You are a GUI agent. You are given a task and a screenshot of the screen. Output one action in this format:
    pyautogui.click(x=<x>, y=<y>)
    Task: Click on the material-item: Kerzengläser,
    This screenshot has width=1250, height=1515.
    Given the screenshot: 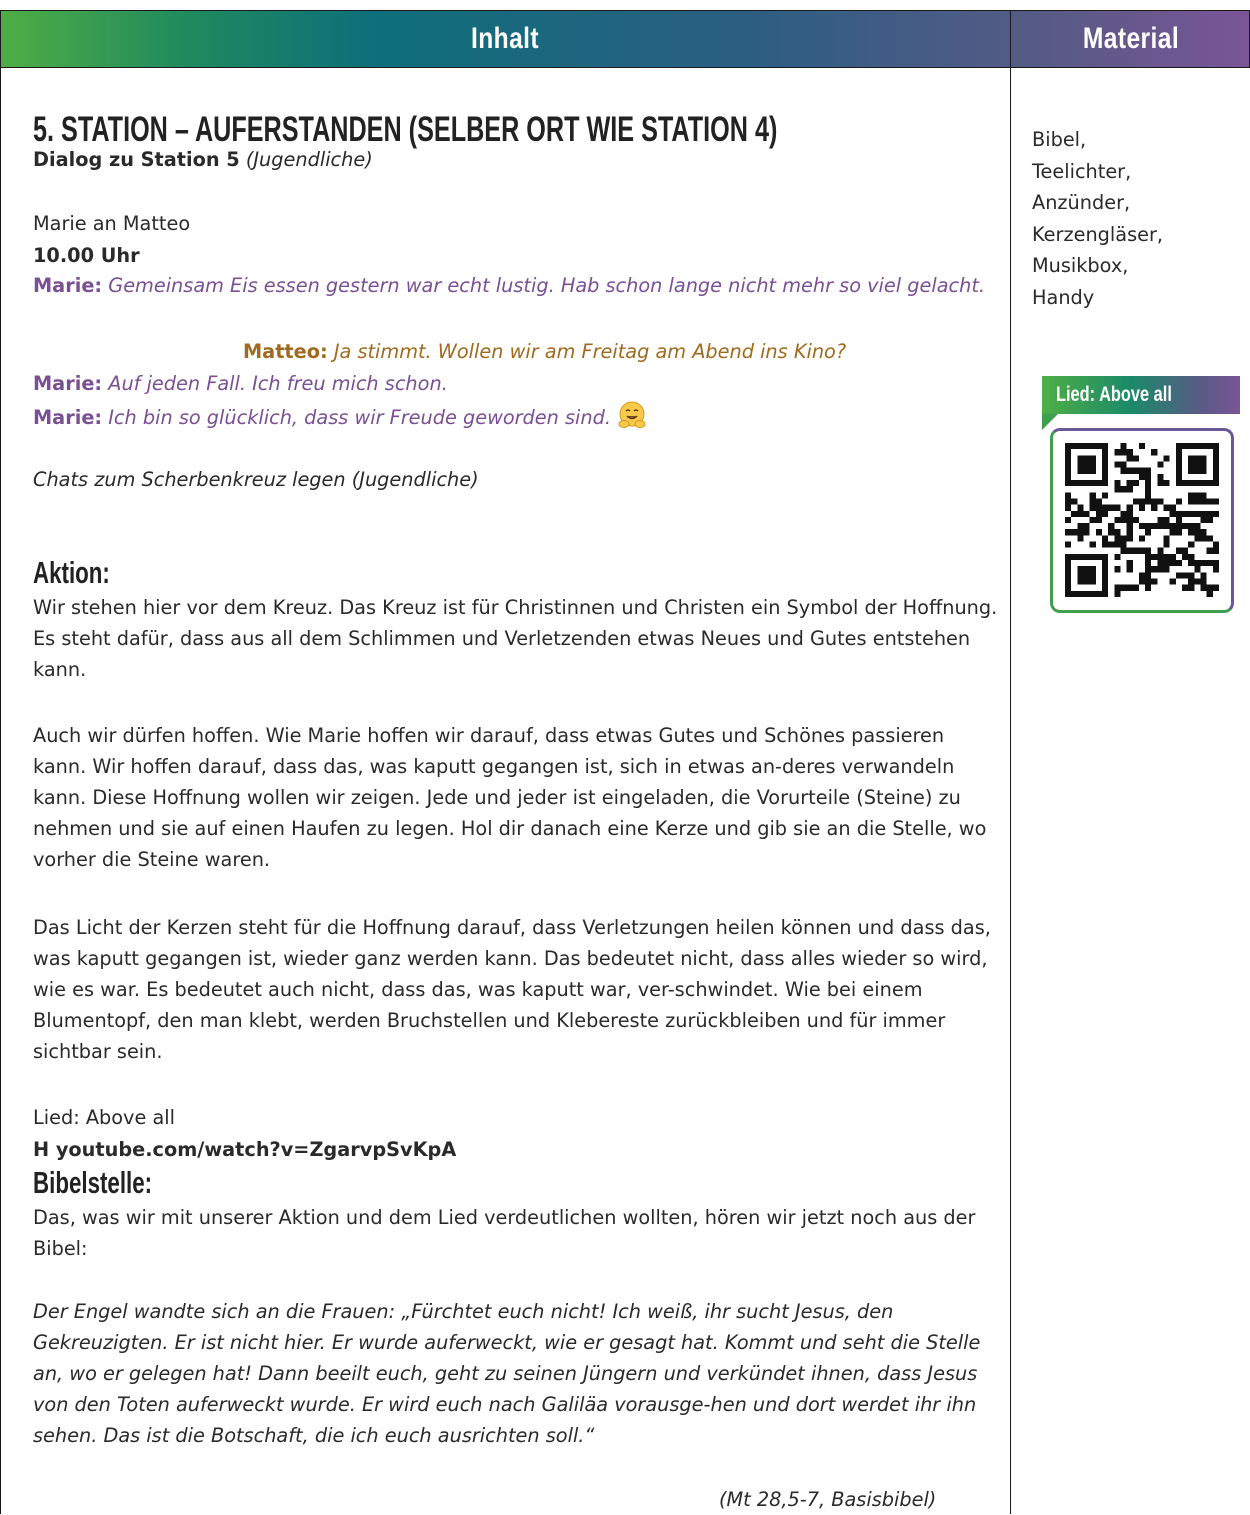 What is the action you would take?
    pyautogui.click(x=1098, y=234)
    